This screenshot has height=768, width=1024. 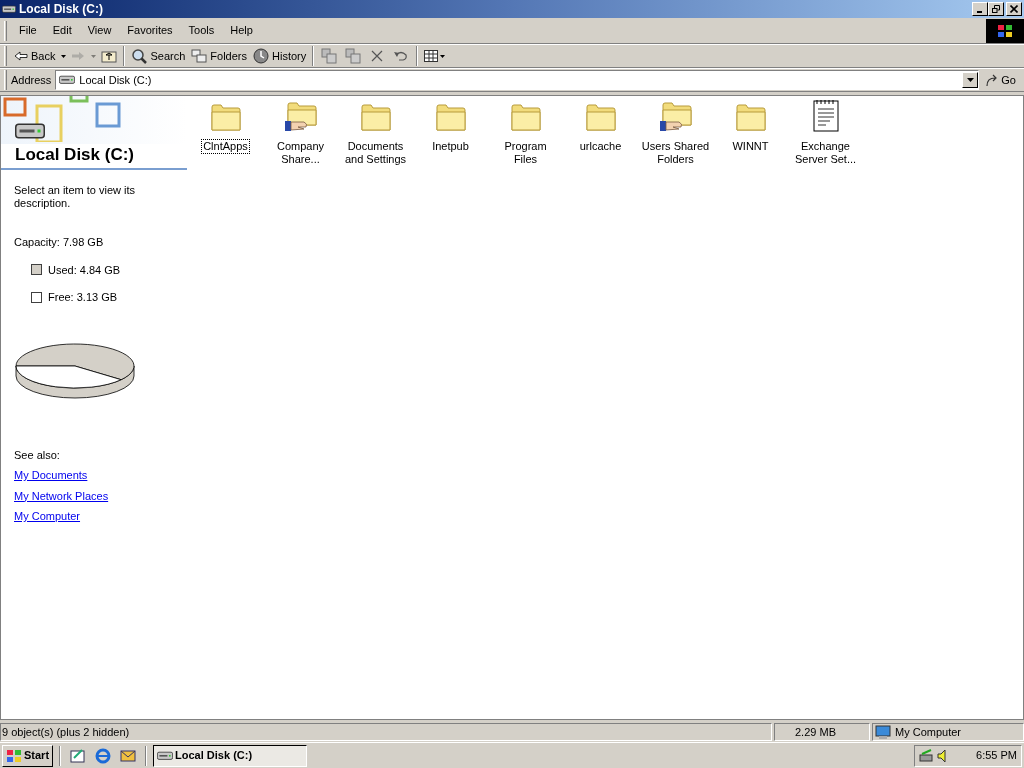 I want to click on item-label: Inetpub, so click(x=450, y=146).